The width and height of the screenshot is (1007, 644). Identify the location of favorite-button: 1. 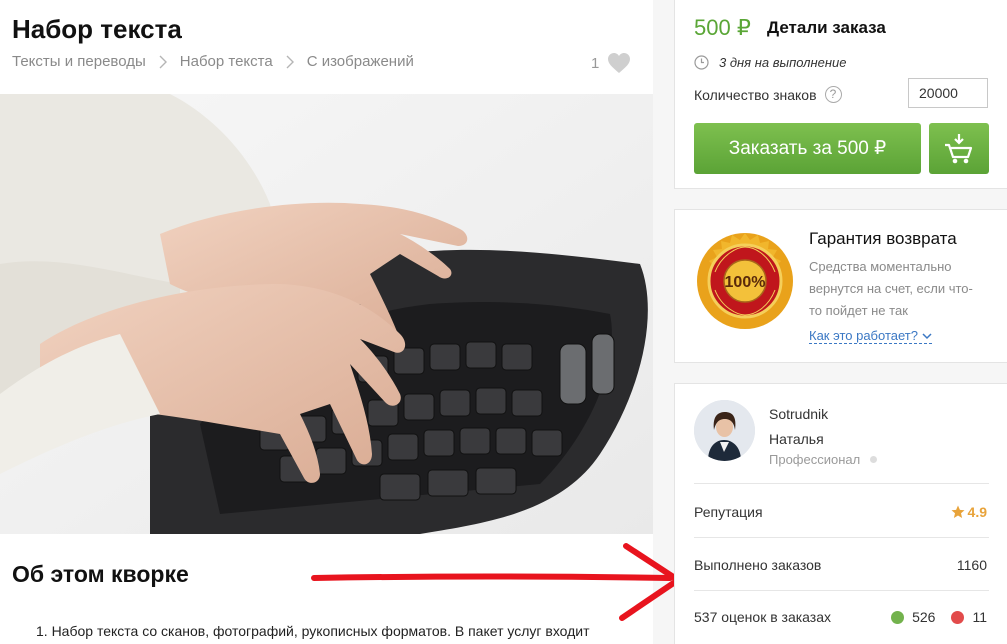
(611, 63).